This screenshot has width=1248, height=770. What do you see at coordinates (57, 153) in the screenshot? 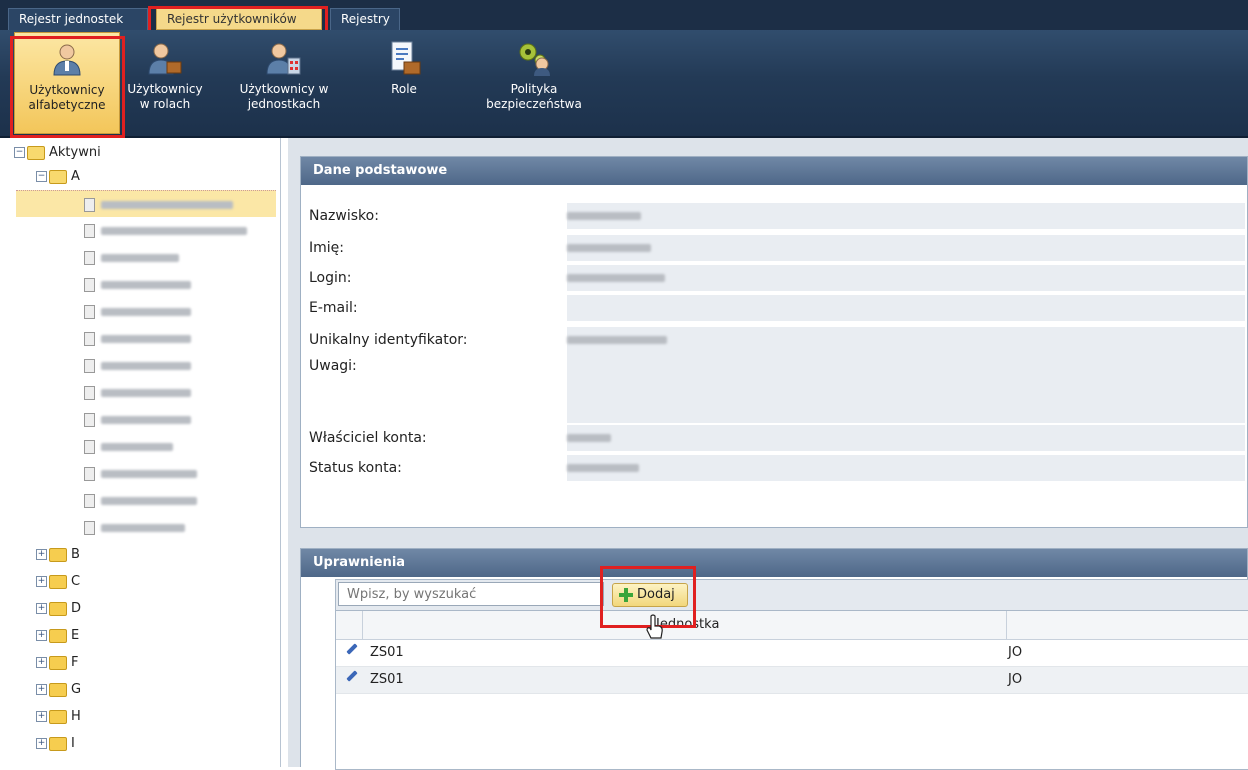
I see `tree-node-aktywni: − Aktywni` at bounding box center [57, 153].